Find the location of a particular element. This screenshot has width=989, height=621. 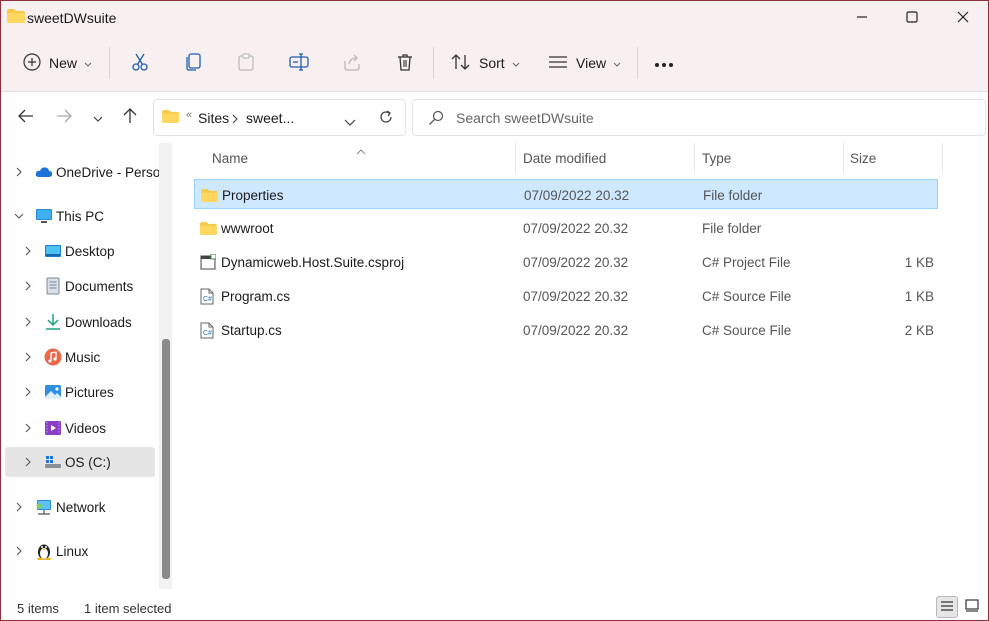

breadcrumb-overflow: « is located at coordinates (189, 115).